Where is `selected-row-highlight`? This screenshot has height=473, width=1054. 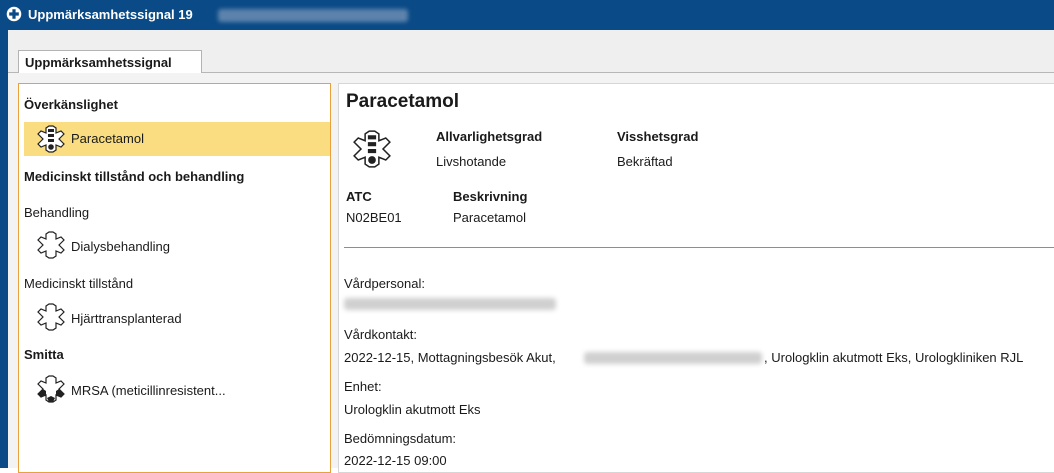 selected-row-highlight is located at coordinates (177, 139).